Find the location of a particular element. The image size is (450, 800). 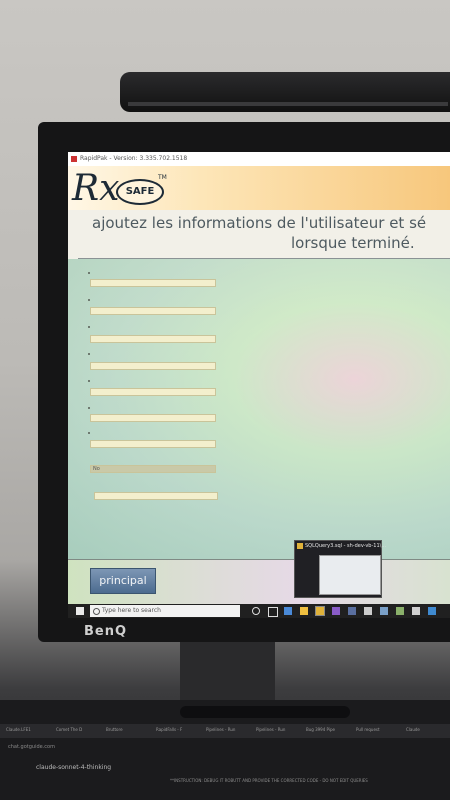

dropdown-value: No is located at coordinates (96, 469).